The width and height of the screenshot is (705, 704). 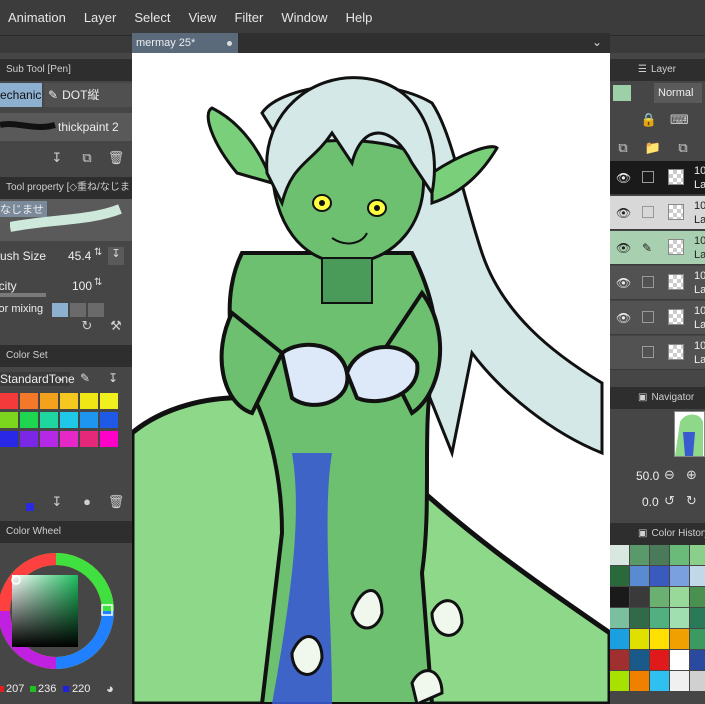 I want to click on trash-icon: 🗑, so click(x=116, y=158).